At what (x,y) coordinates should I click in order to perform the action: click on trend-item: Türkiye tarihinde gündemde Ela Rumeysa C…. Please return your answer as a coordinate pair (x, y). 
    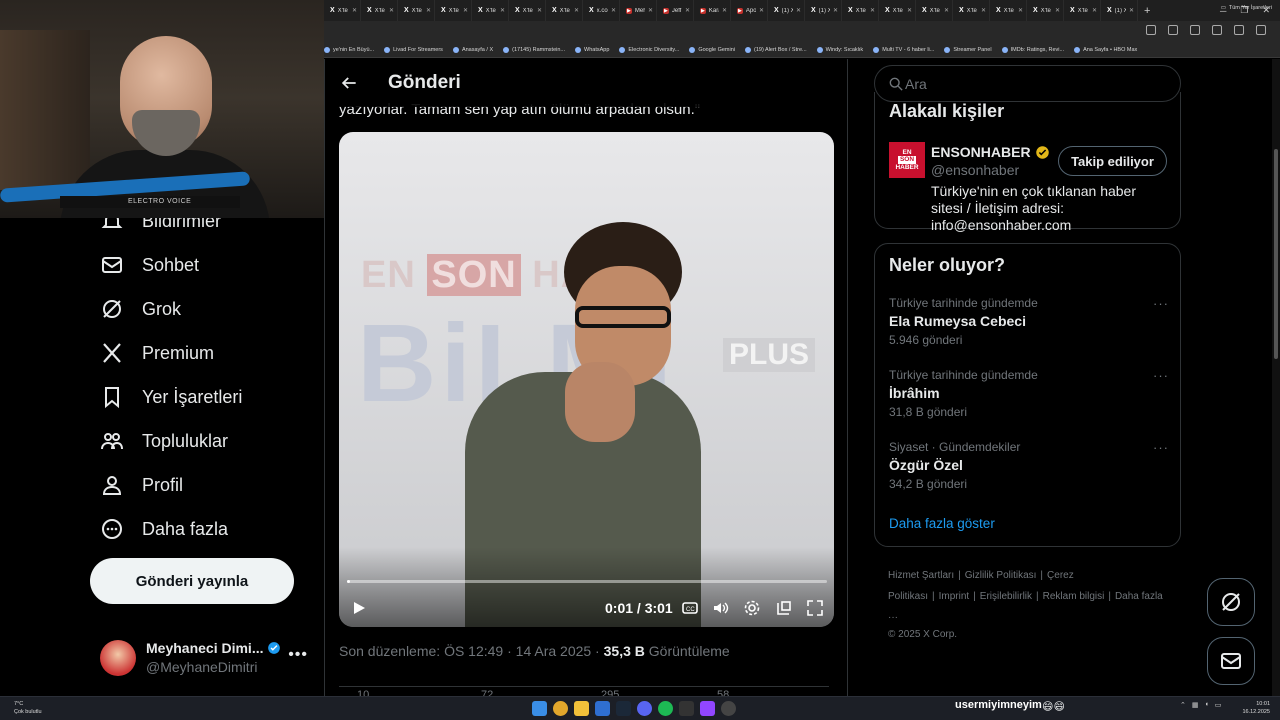
    Looking at the image, I should click on (1029, 326).